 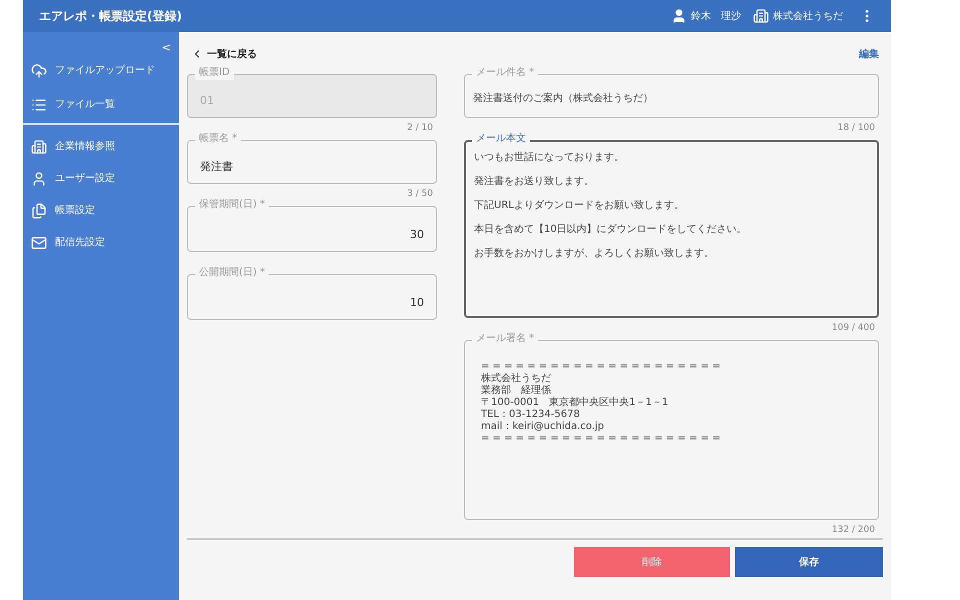 What do you see at coordinates (543, 427) in the screenshot?
I see `signature-line: mail：keiri@uchida.co.jp` at bounding box center [543, 427].